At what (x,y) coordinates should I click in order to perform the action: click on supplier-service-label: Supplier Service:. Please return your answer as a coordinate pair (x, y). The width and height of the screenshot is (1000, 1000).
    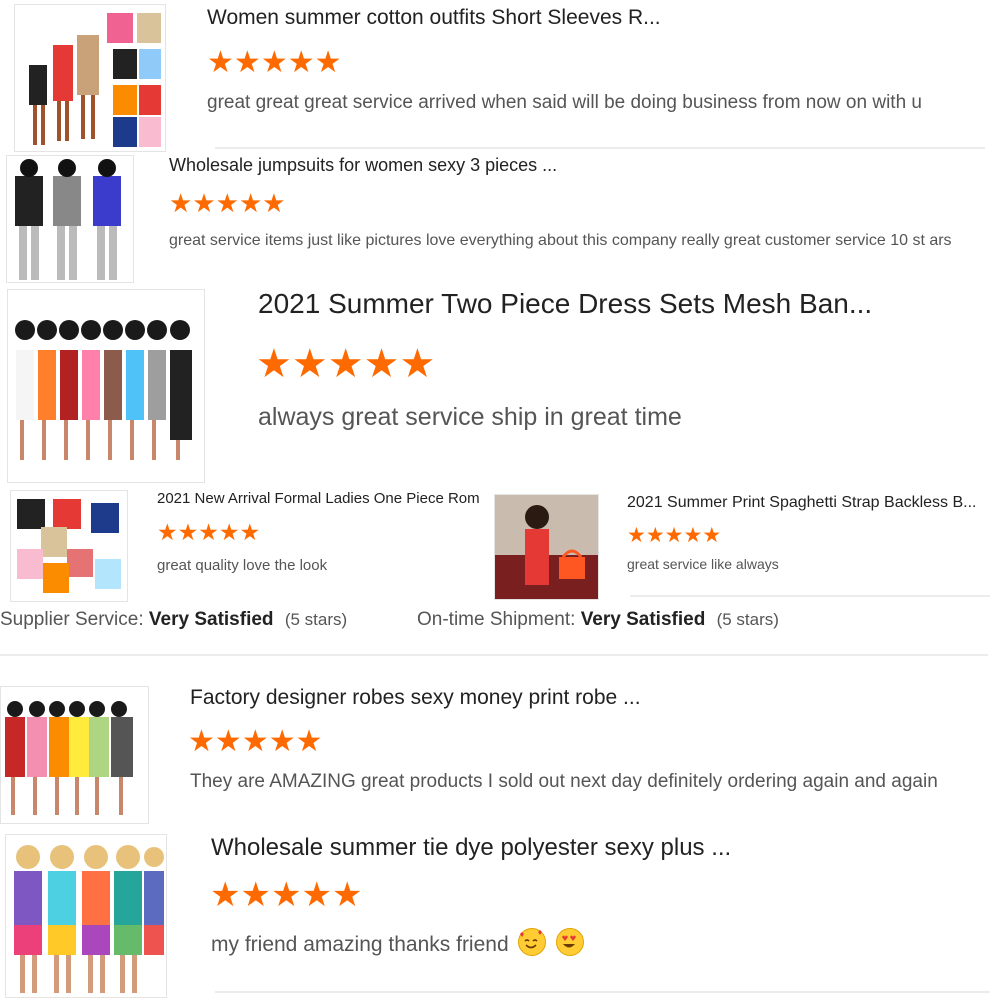
    Looking at the image, I should click on (72, 619).